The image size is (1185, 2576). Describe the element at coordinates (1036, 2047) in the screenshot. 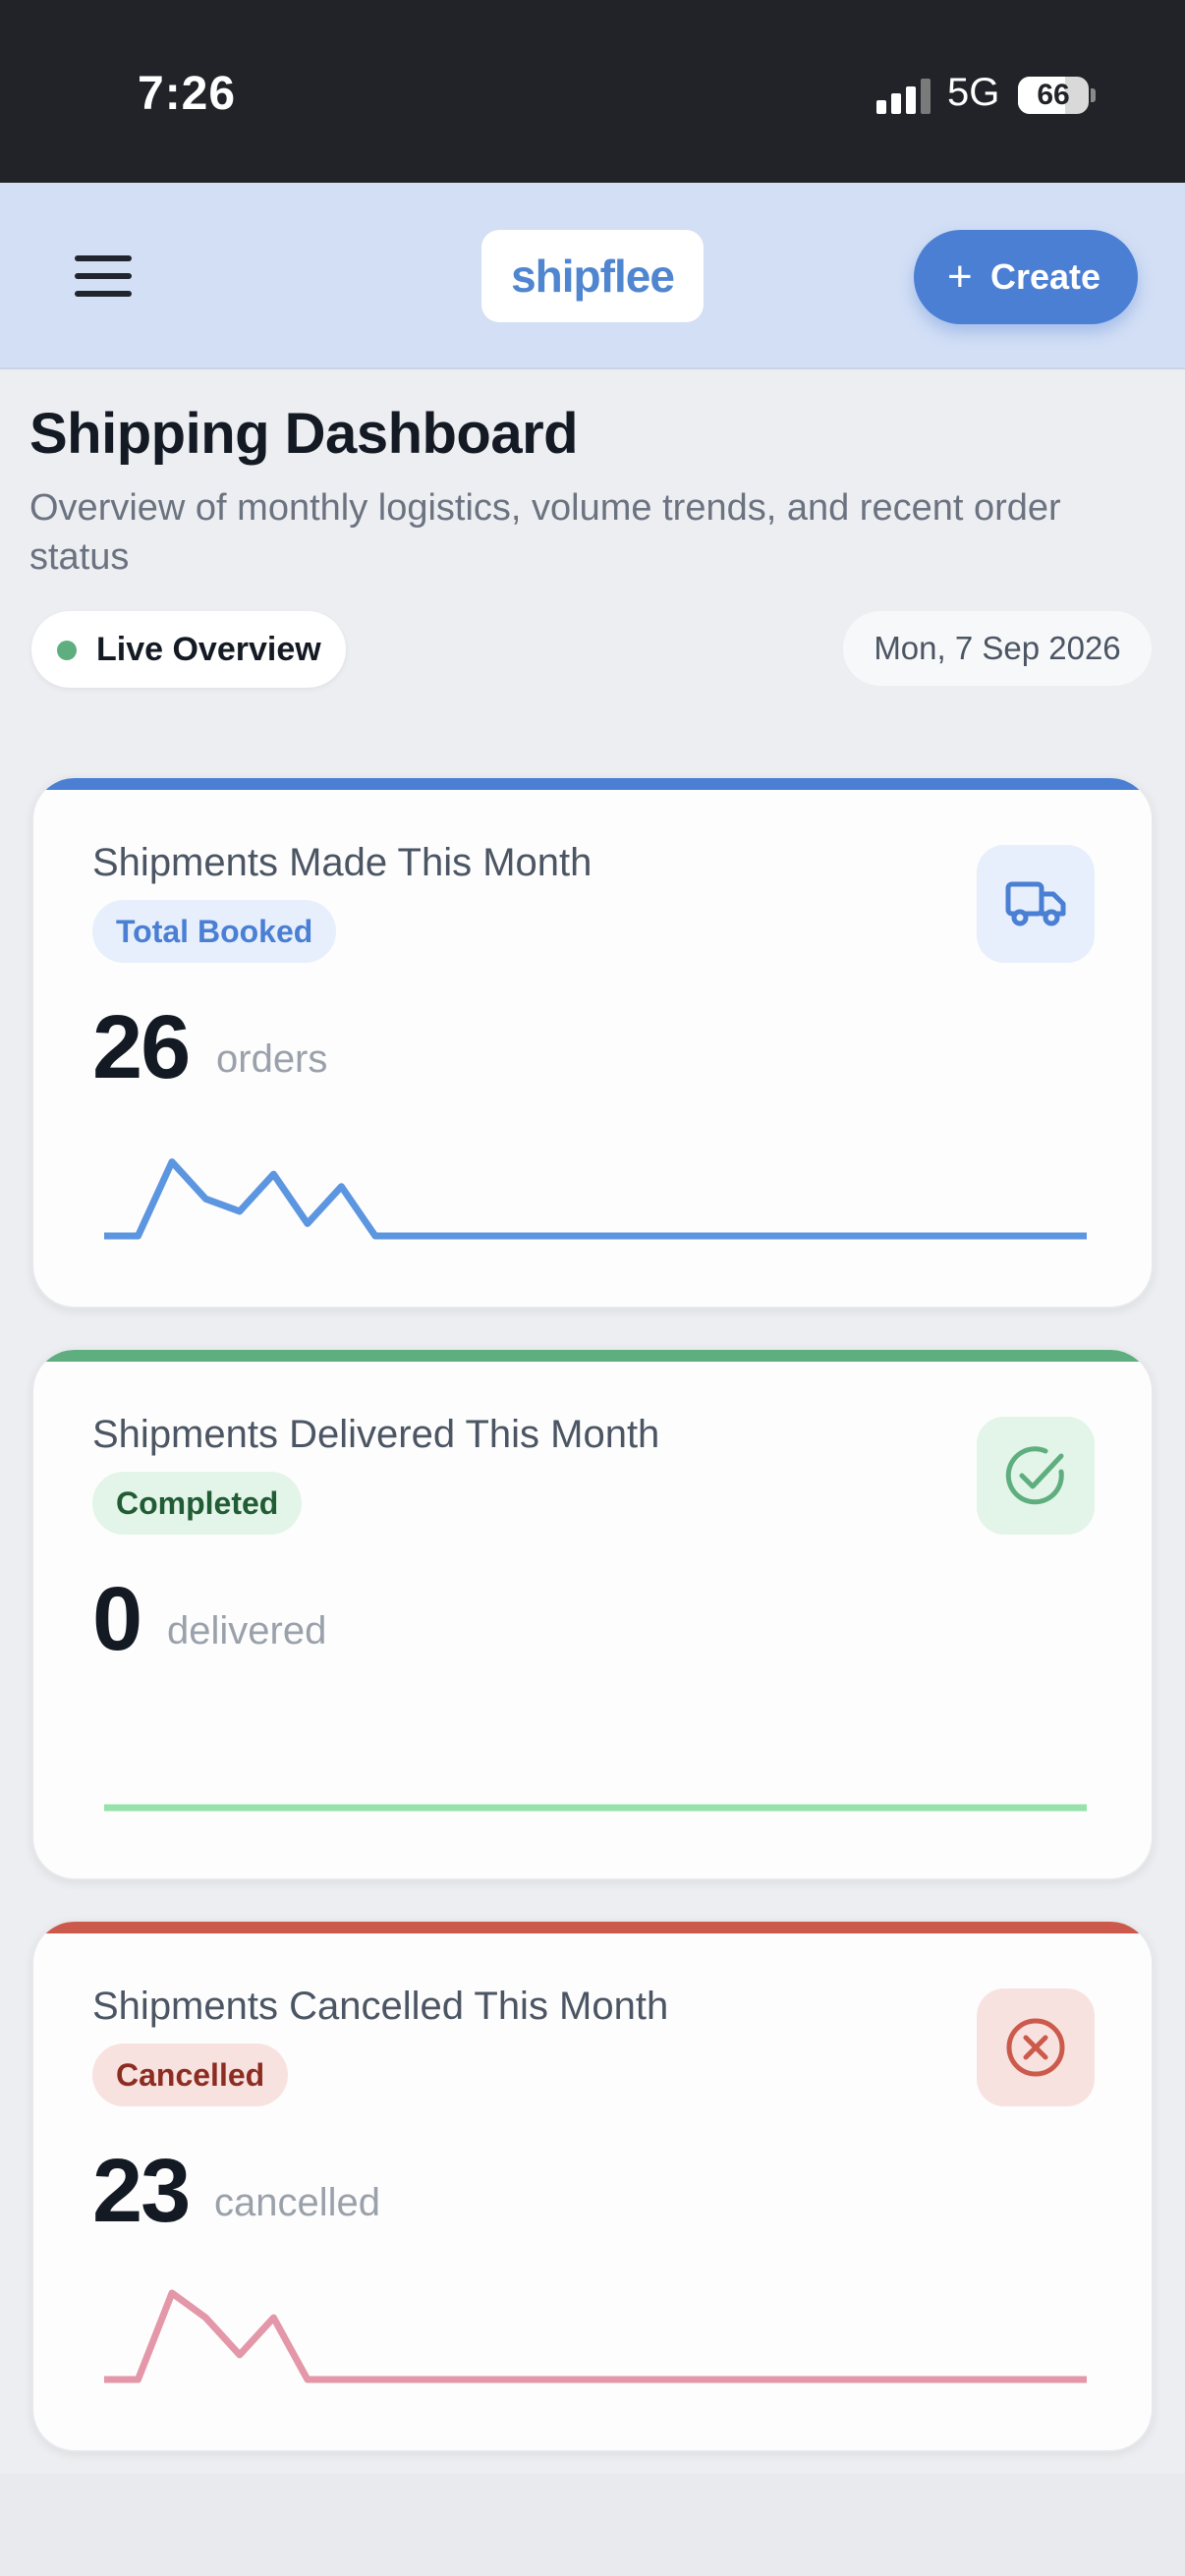

I see `x-circle-icon` at that location.